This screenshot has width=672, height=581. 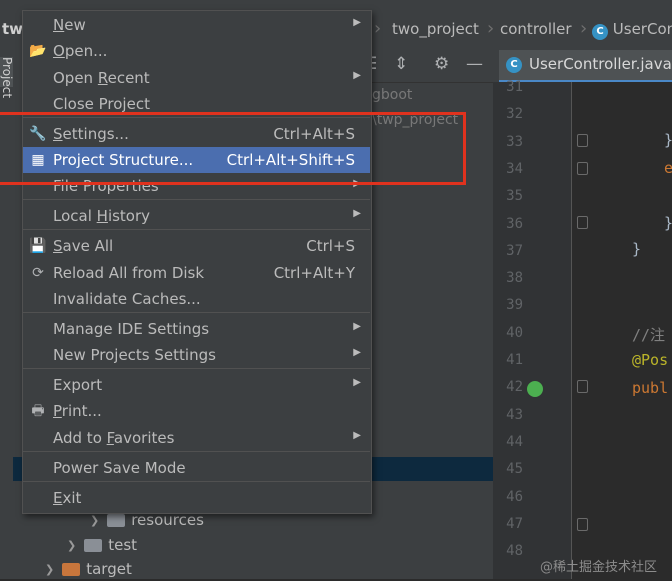 I want to click on tree-text-fragment: gboot, so click(x=392, y=95).